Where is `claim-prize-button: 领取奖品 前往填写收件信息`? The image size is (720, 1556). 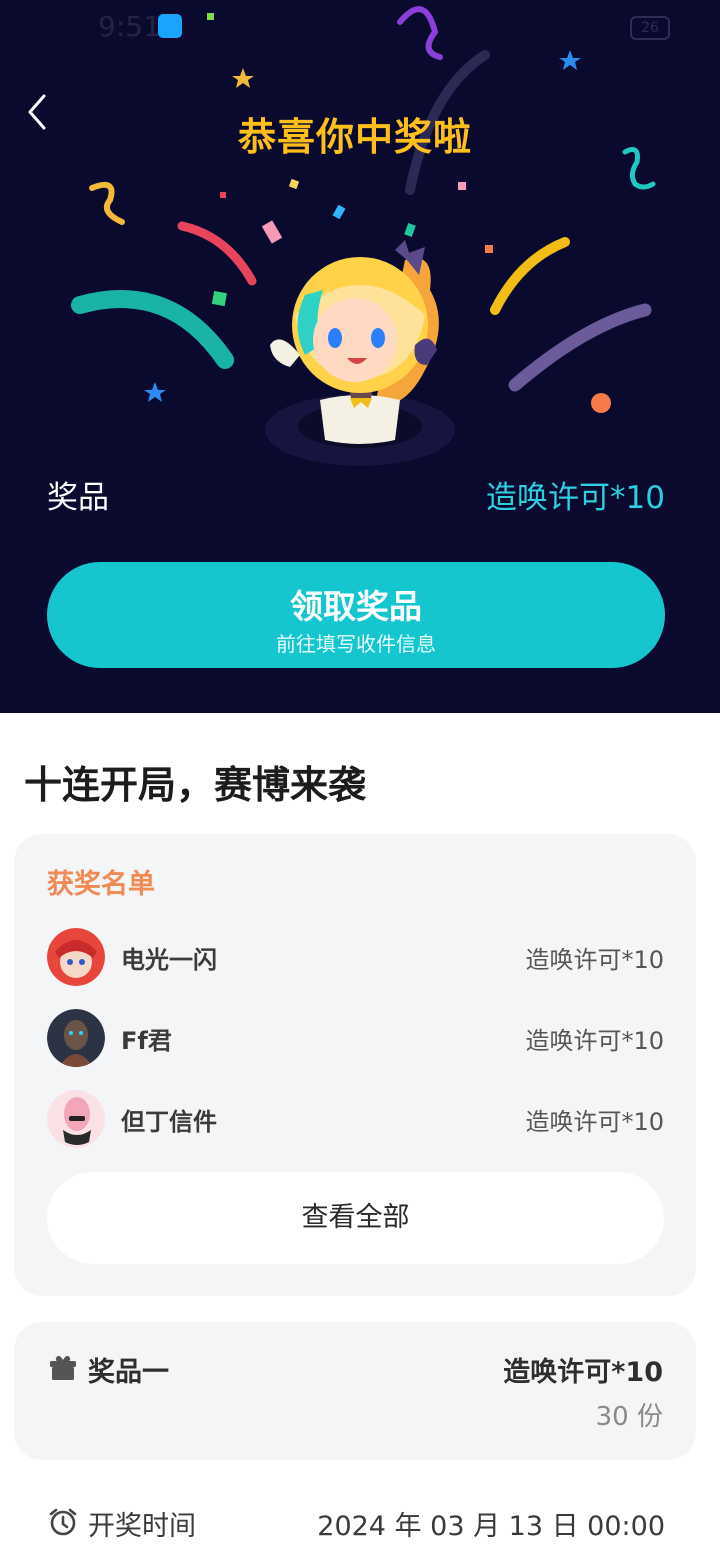 claim-prize-button: 领取奖品 前往填写收件信息 is located at coordinates (356, 615).